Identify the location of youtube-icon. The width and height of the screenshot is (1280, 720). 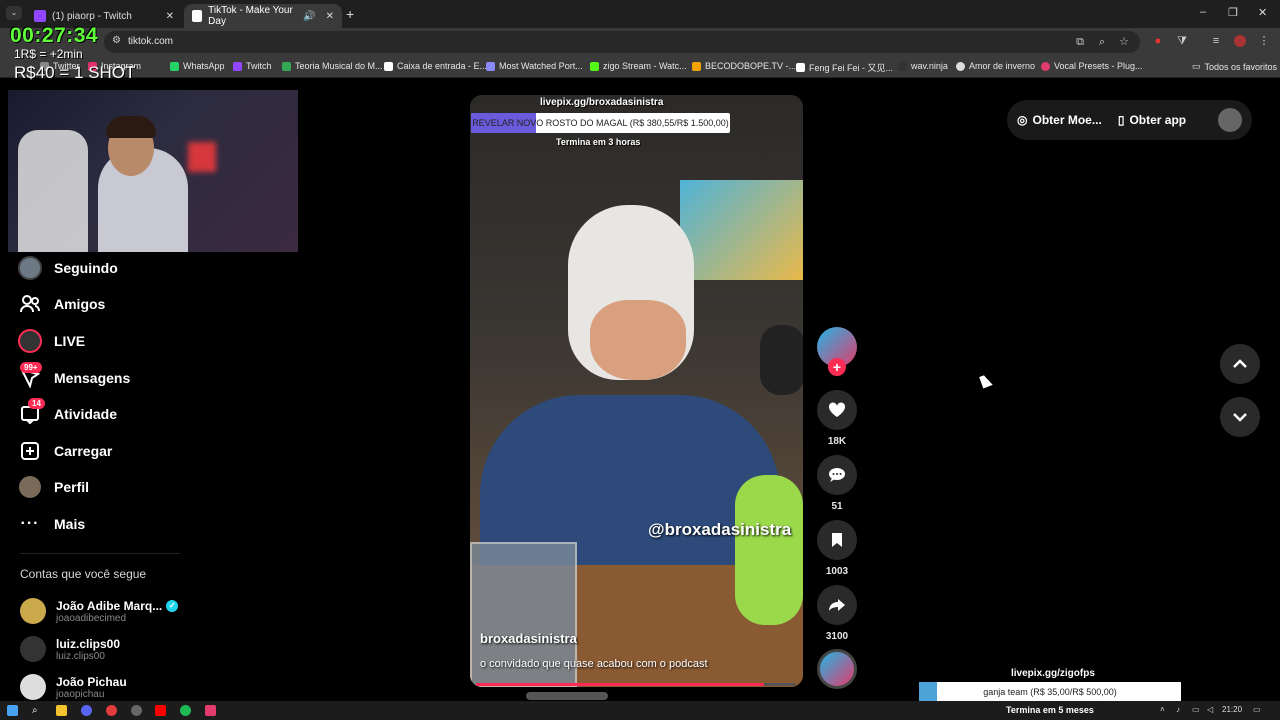
(160, 710).